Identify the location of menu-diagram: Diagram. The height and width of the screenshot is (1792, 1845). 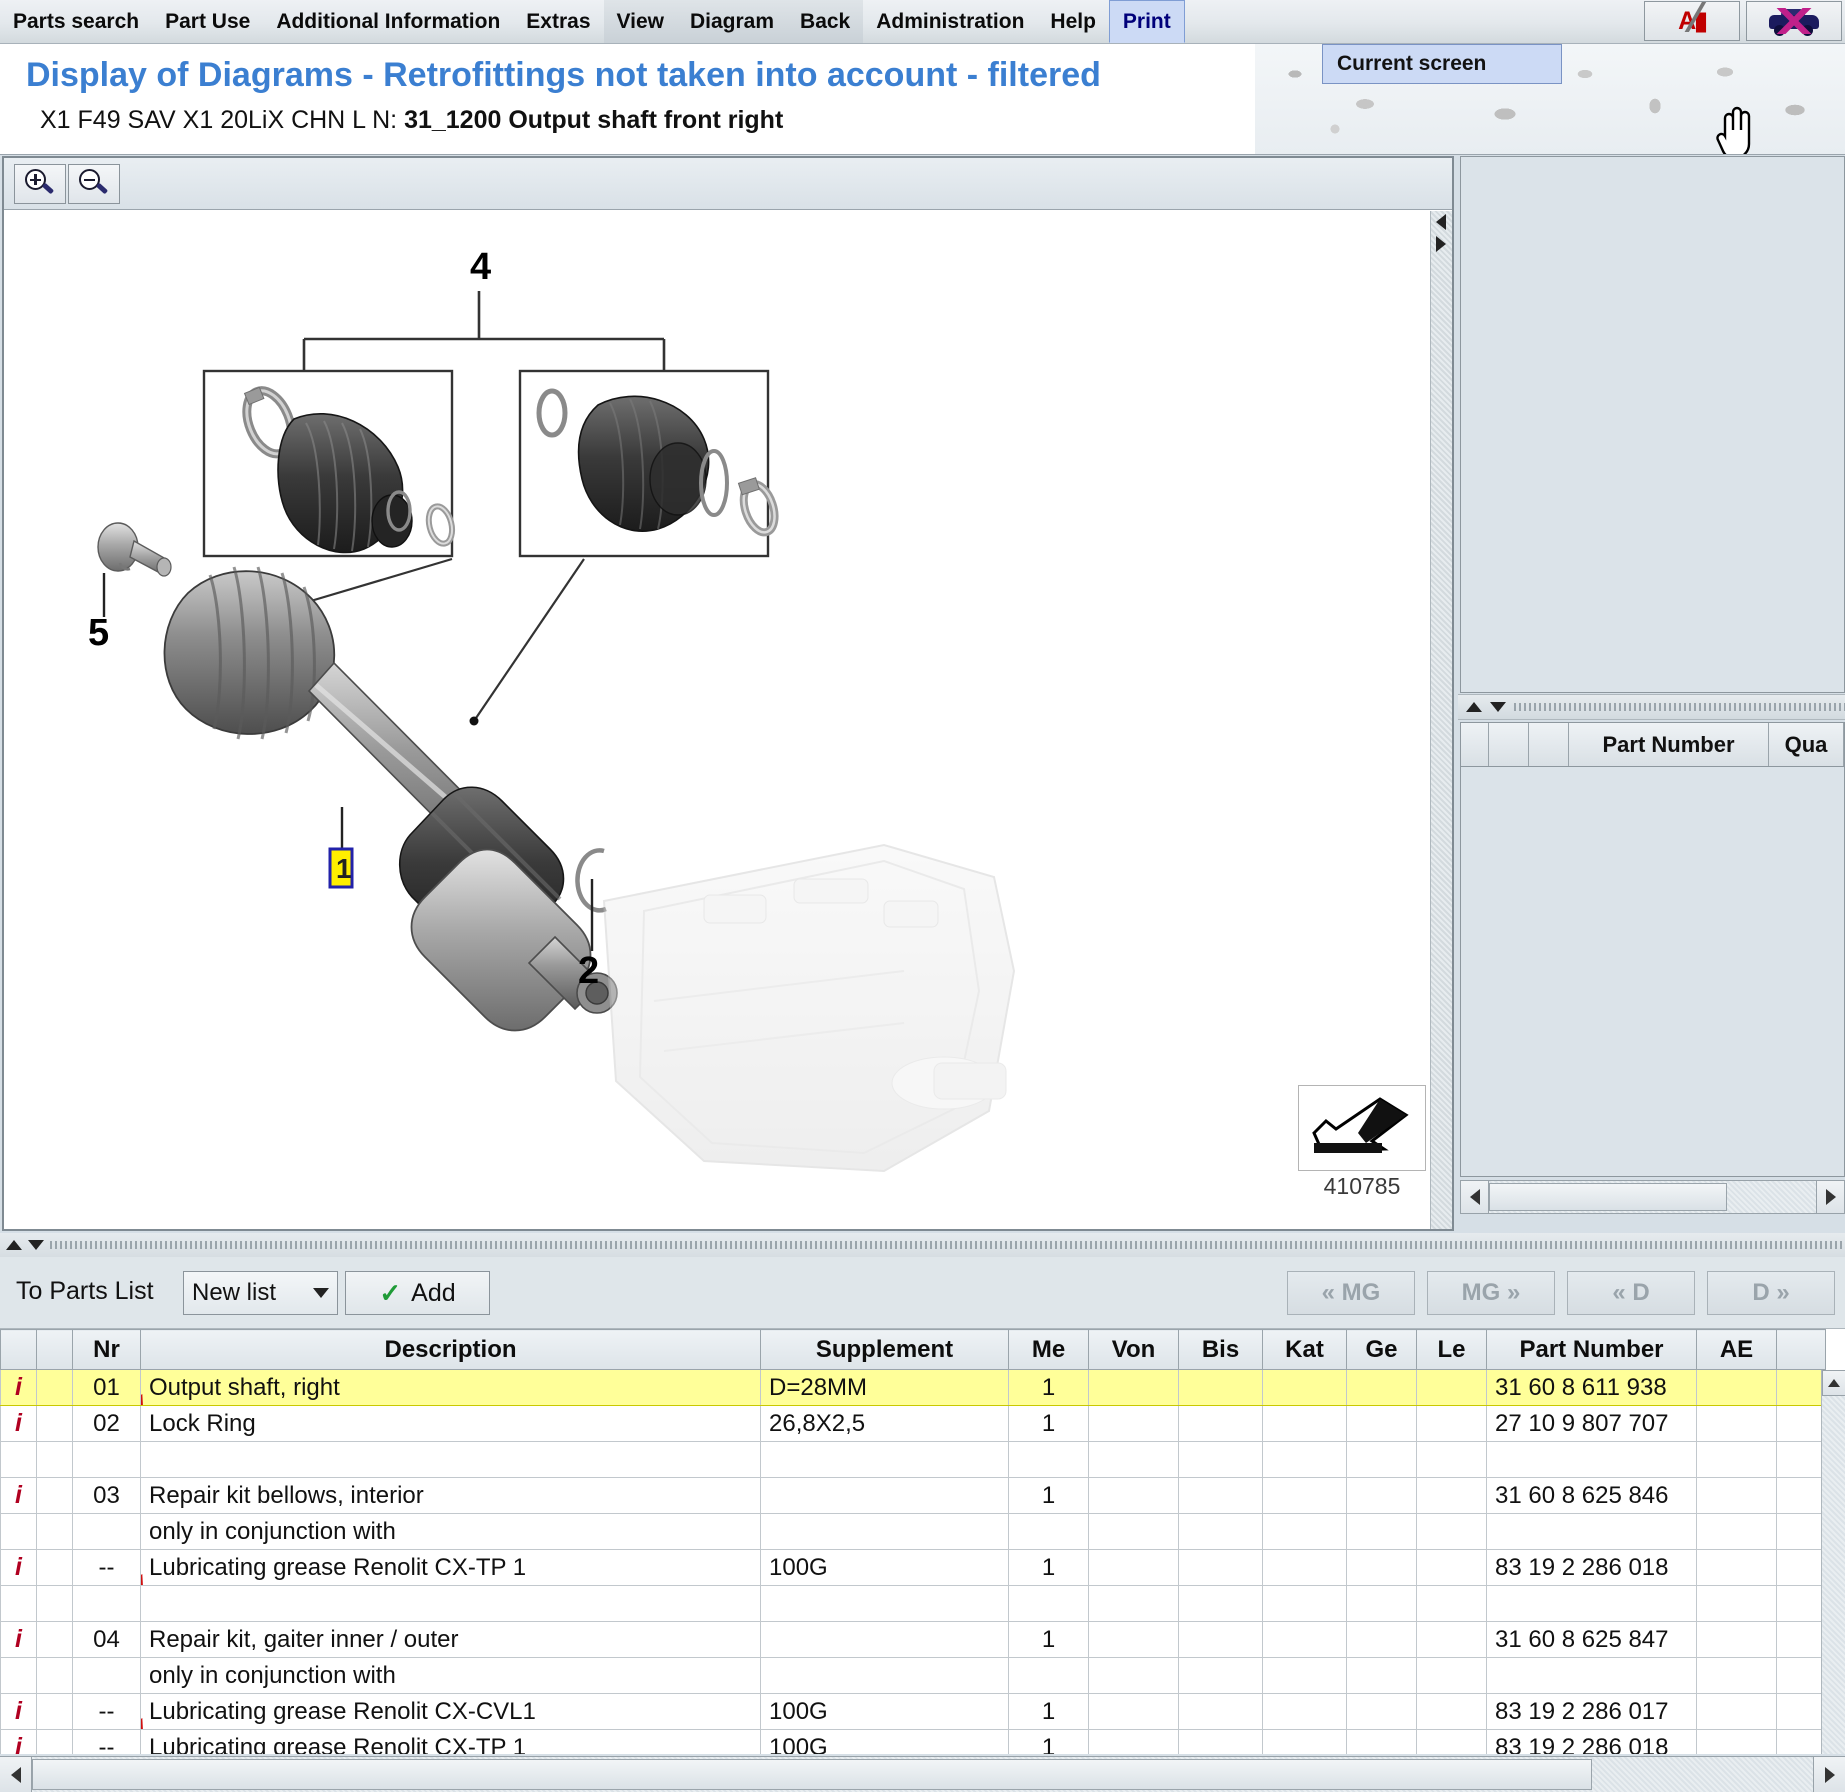
(732, 21).